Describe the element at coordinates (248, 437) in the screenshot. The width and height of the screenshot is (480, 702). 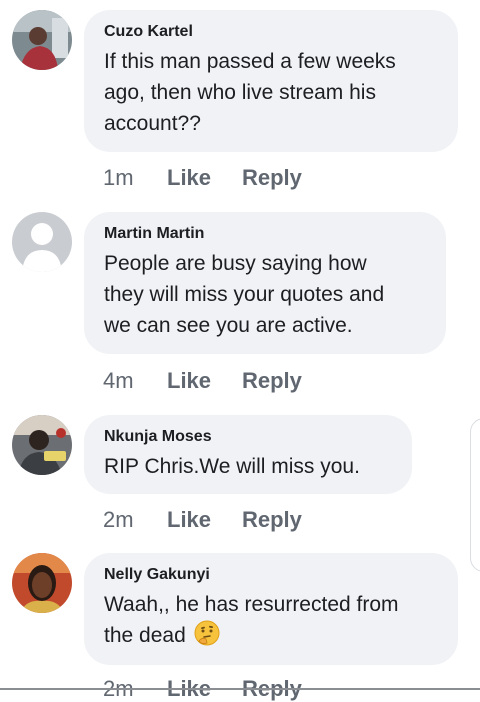
I see `comment-author: Nkunja Moses` at that location.